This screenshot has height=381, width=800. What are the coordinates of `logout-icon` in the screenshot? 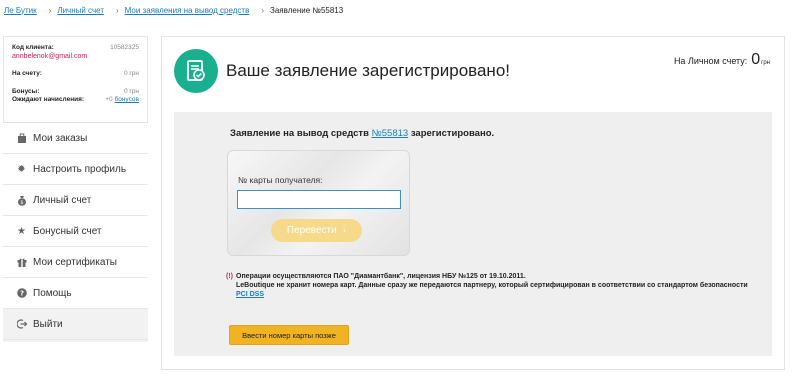 It's located at (21, 324).